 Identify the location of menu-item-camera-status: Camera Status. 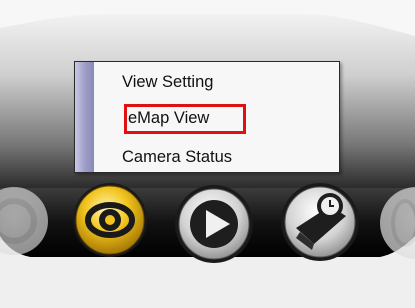
(177, 157).